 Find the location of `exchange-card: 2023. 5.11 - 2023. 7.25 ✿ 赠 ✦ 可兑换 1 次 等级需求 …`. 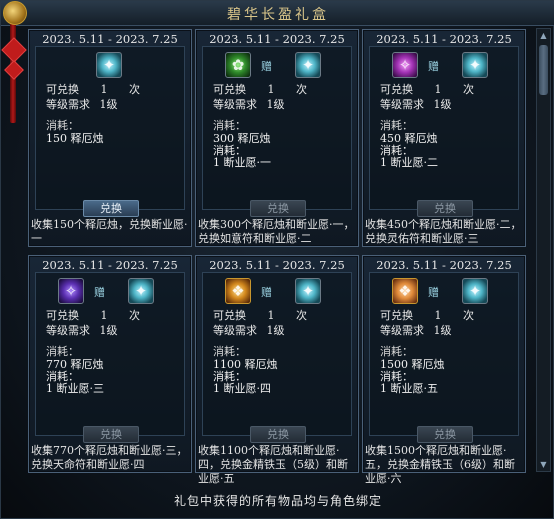

exchange-card: 2023. 5.11 - 2023. 7.25 ✿ 赠 ✦ 可兑换 1 次 等级需求 … is located at coordinates (277, 138).